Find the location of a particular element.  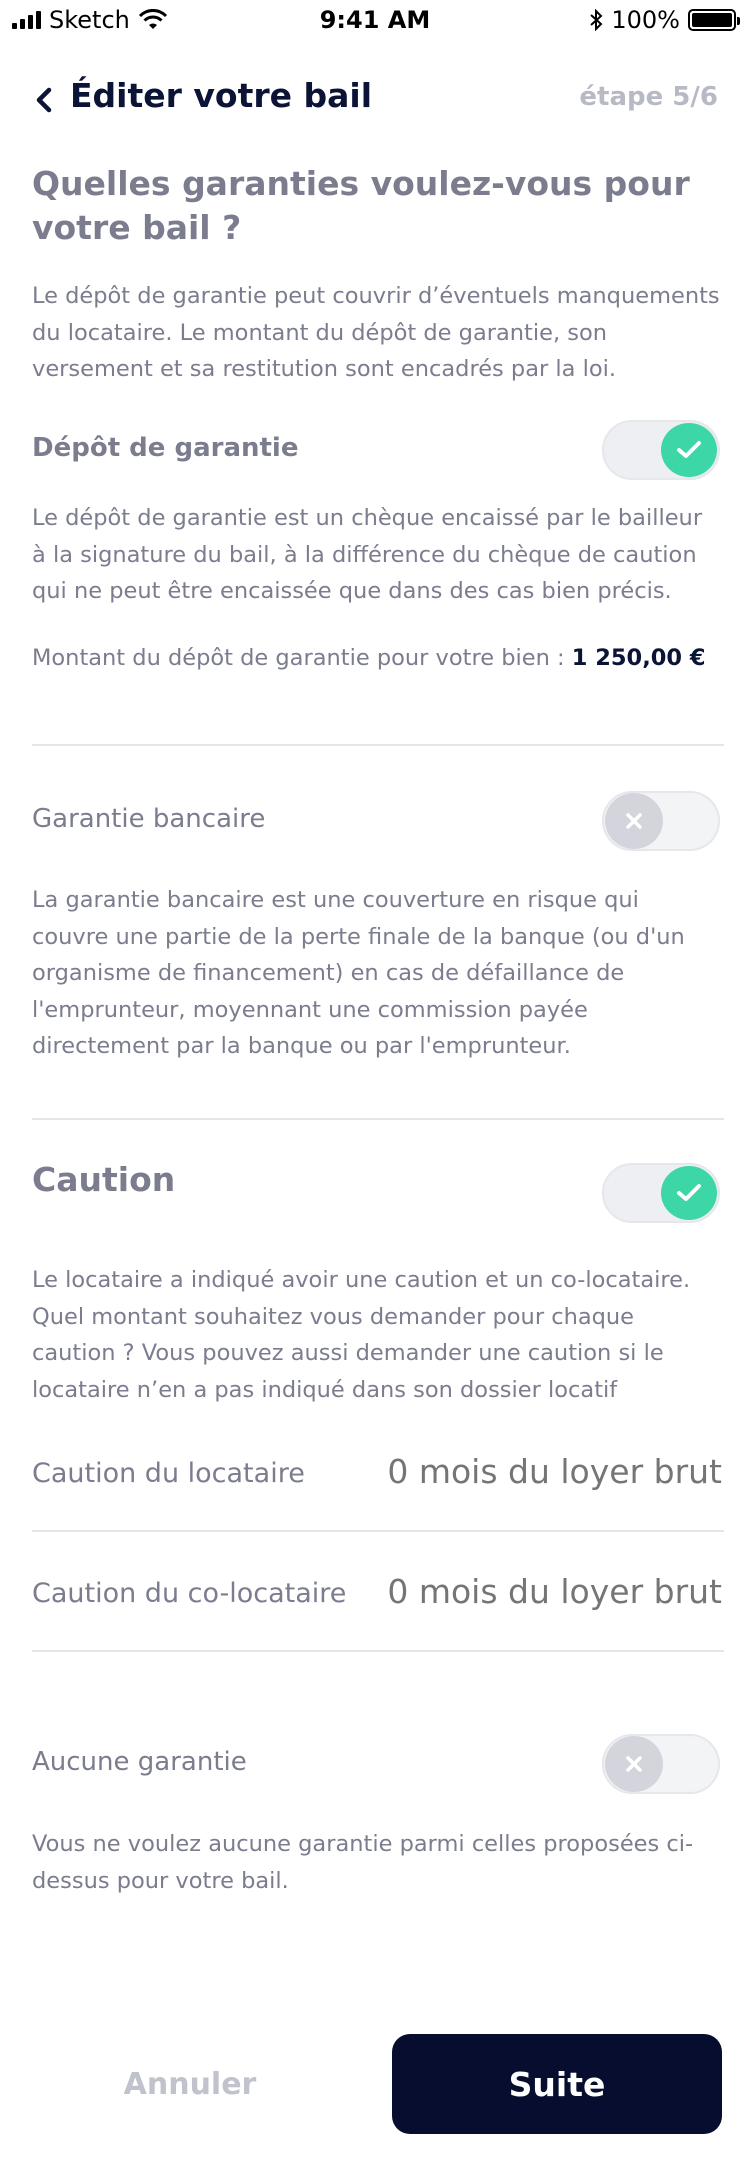

bluetooth-icon is located at coordinates (596, 20).